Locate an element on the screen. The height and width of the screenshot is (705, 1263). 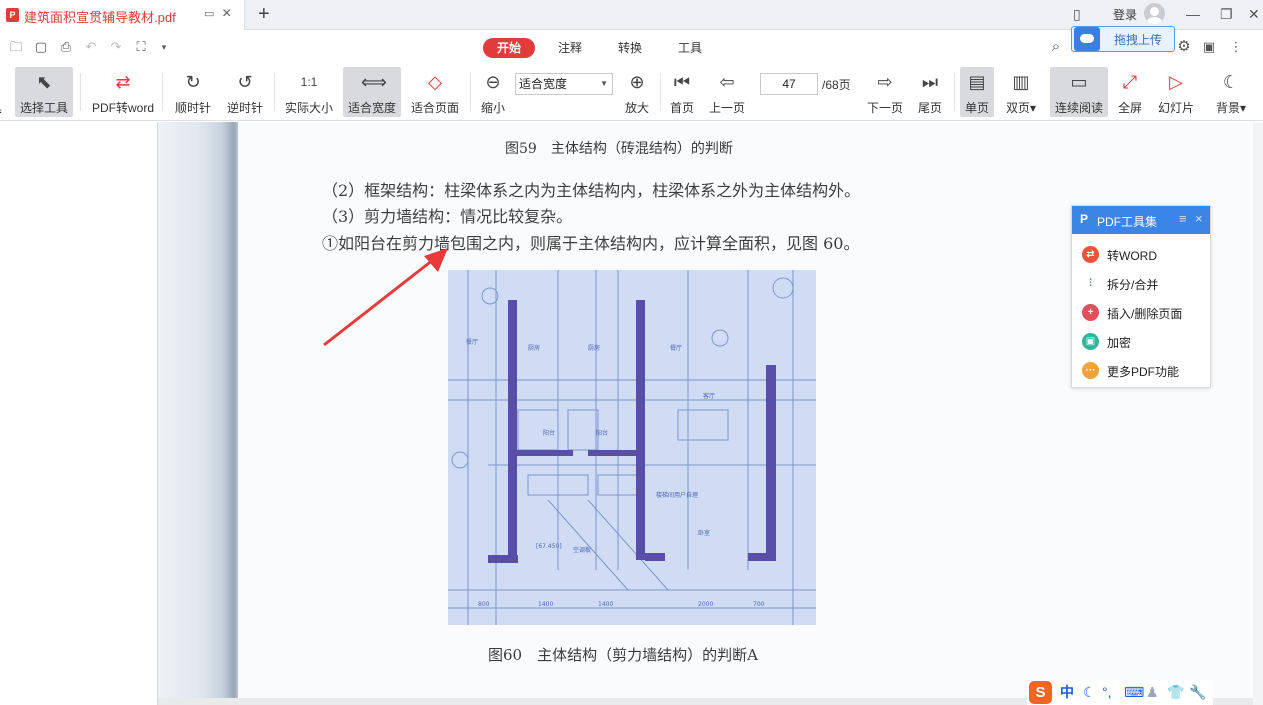
ime-toolbar: S 中 ☾ °, ⌨ ♟ 👕 🔧 is located at coordinates (1120, 692).